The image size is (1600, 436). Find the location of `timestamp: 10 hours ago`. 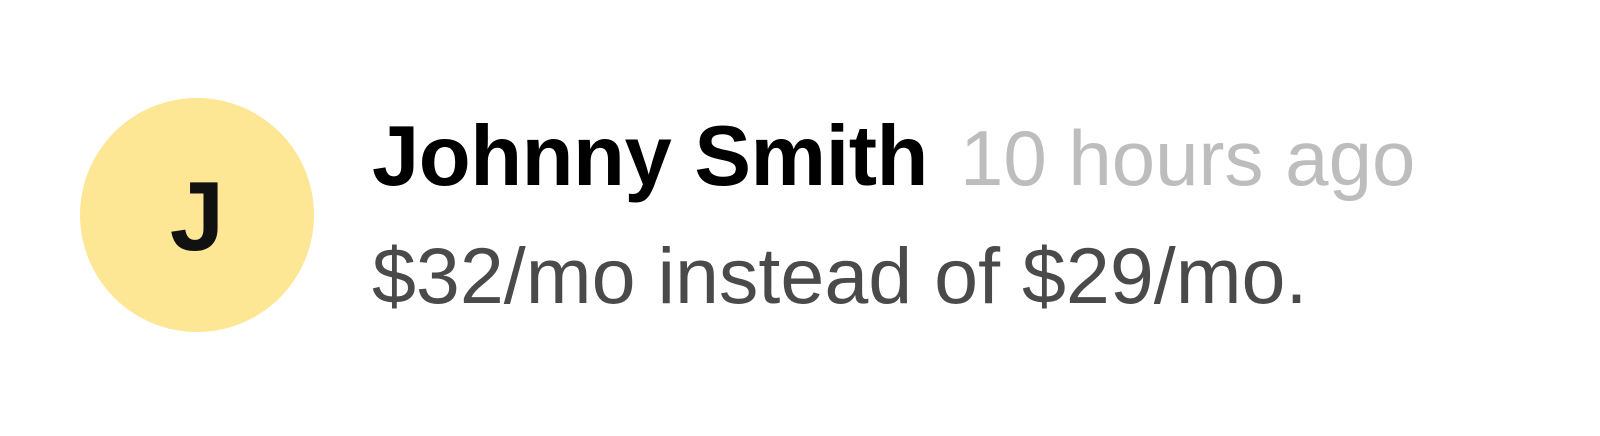

timestamp: 10 hours ago is located at coordinates (1187, 158).